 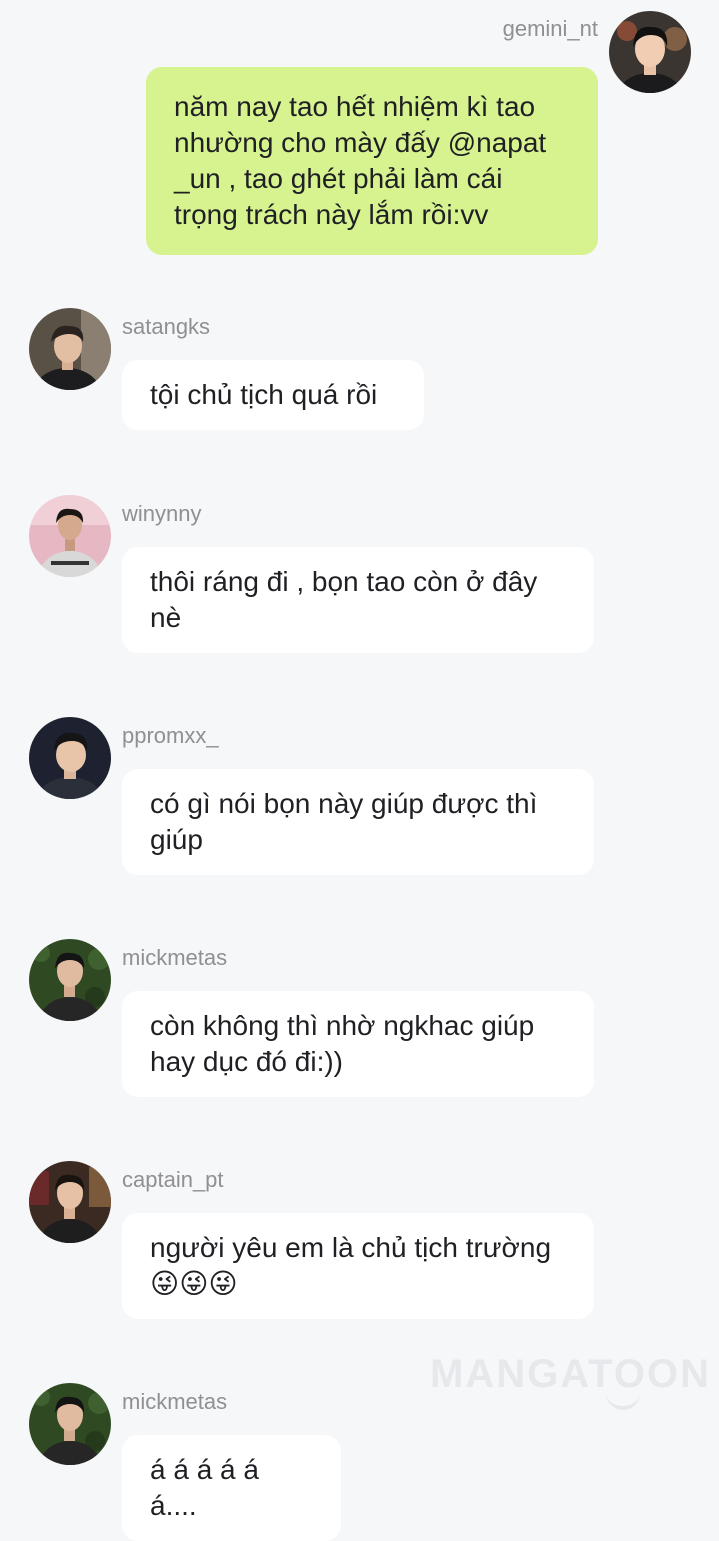 I want to click on message-username: winynny, so click(x=162, y=513).